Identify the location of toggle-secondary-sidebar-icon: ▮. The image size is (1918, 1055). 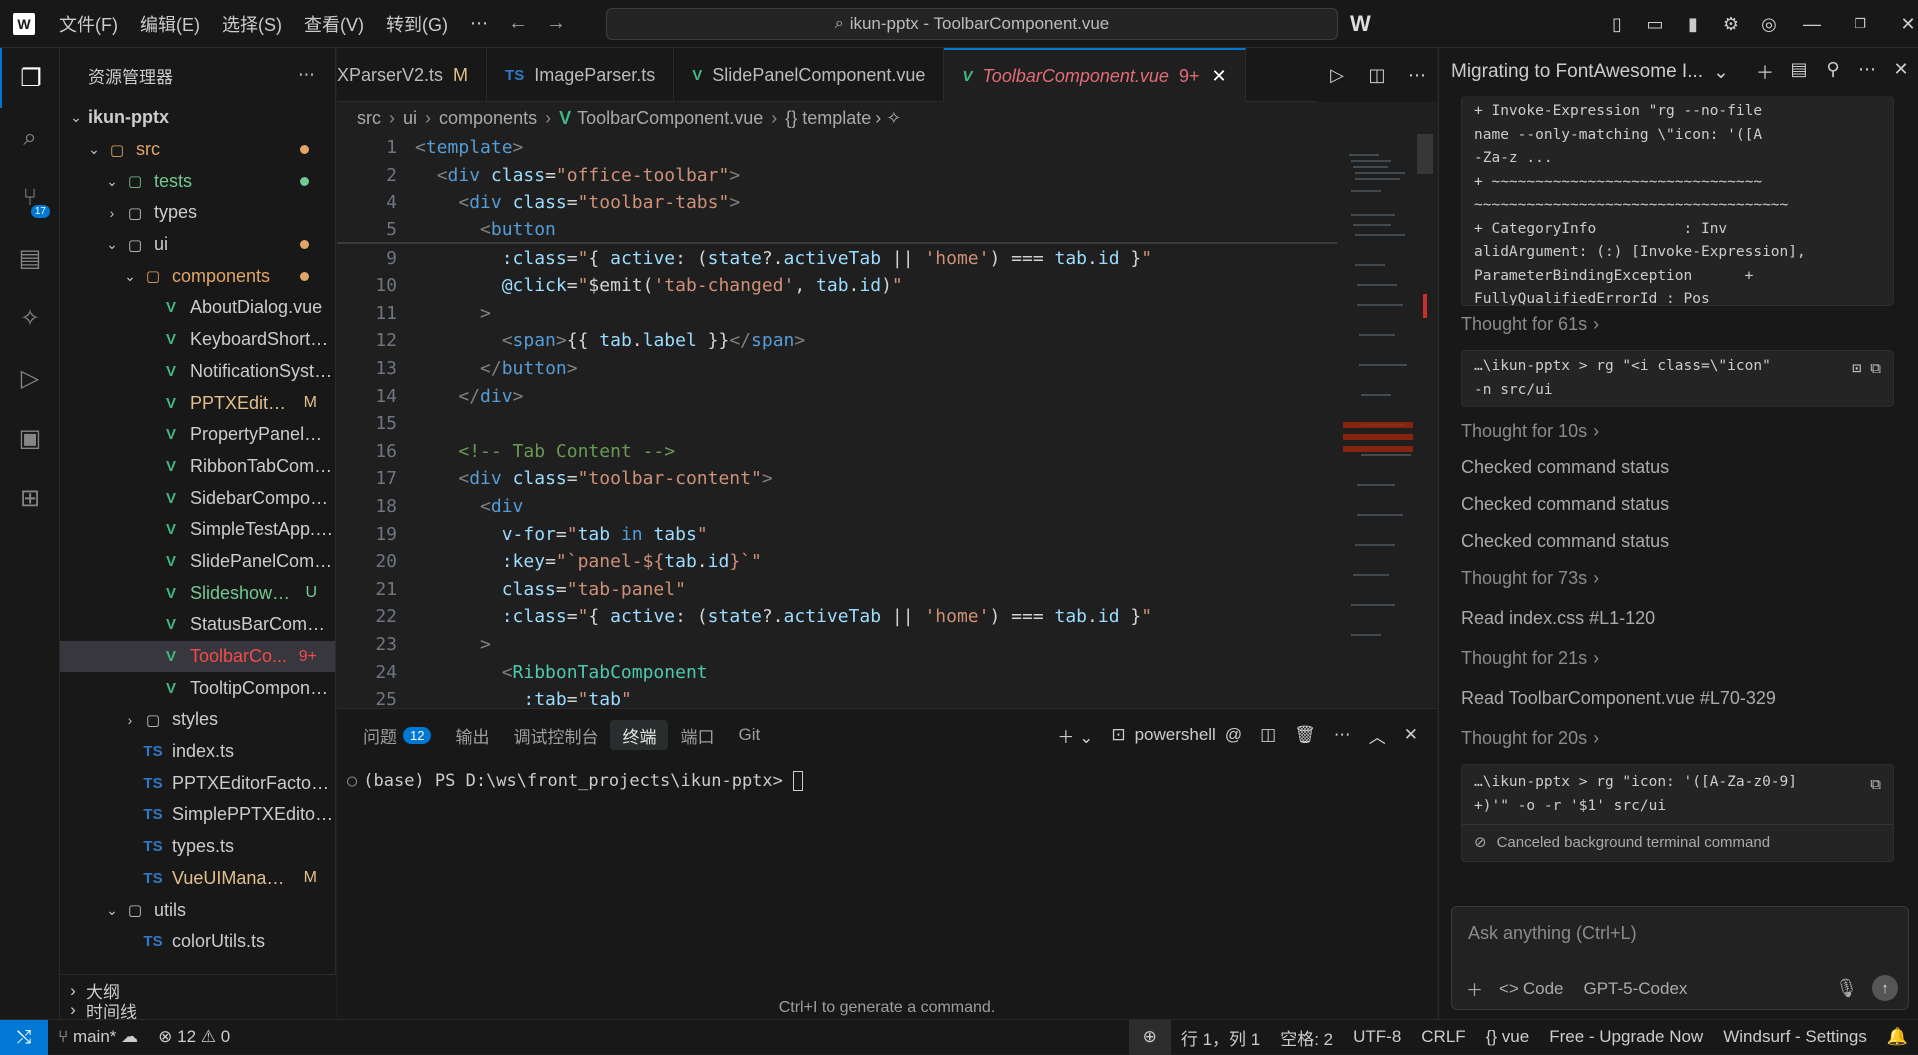
(1693, 24).